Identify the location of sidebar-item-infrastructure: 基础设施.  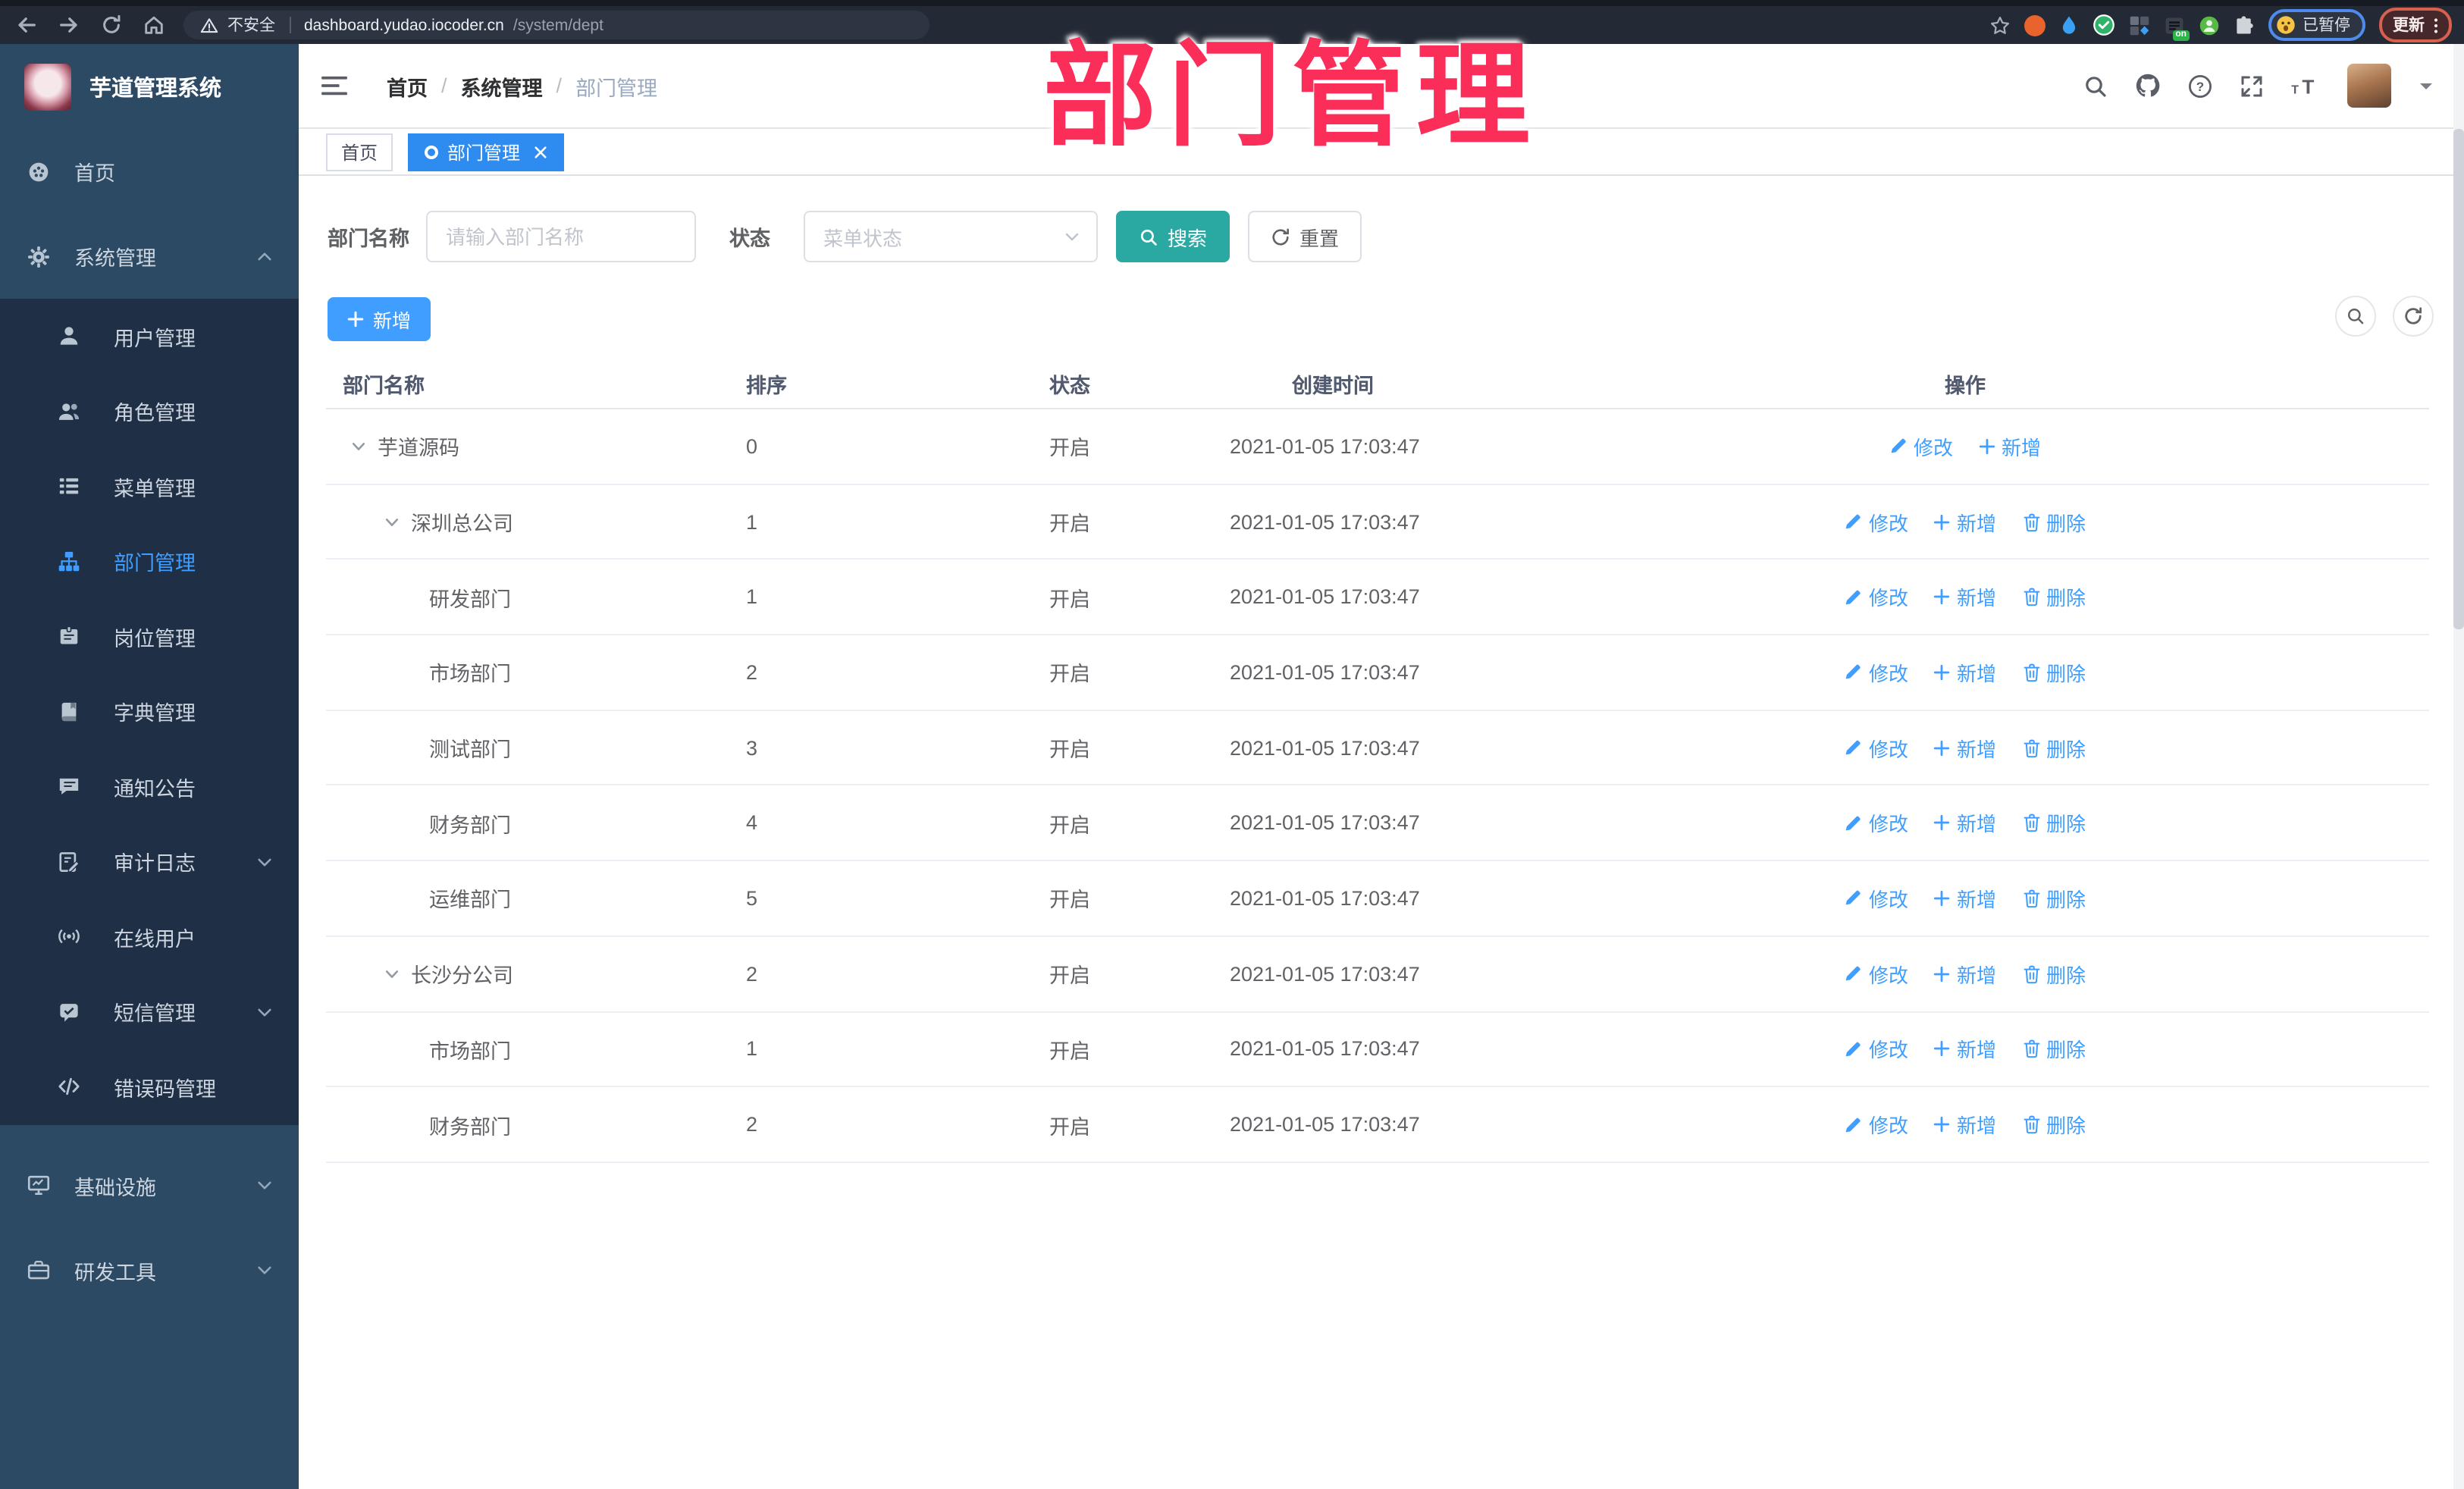
(150, 1185).